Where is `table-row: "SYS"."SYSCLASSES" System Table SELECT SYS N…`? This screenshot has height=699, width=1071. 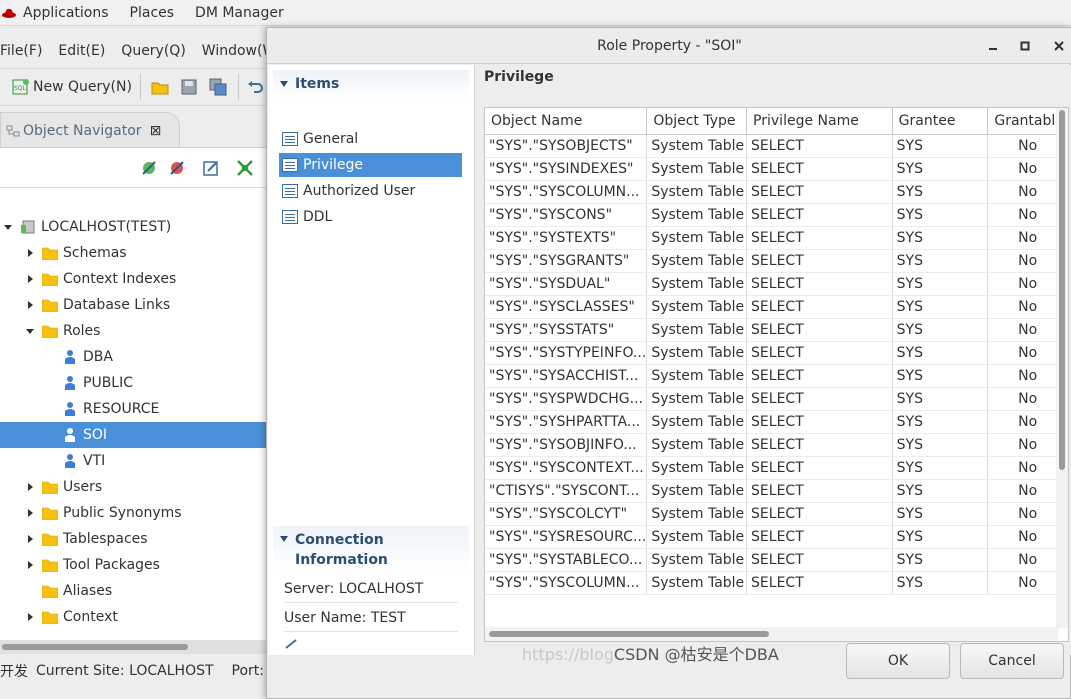
table-row: "SYS"."SYSCLASSES" System Table SELECT SYS N… is located at coordinates (776, 307).